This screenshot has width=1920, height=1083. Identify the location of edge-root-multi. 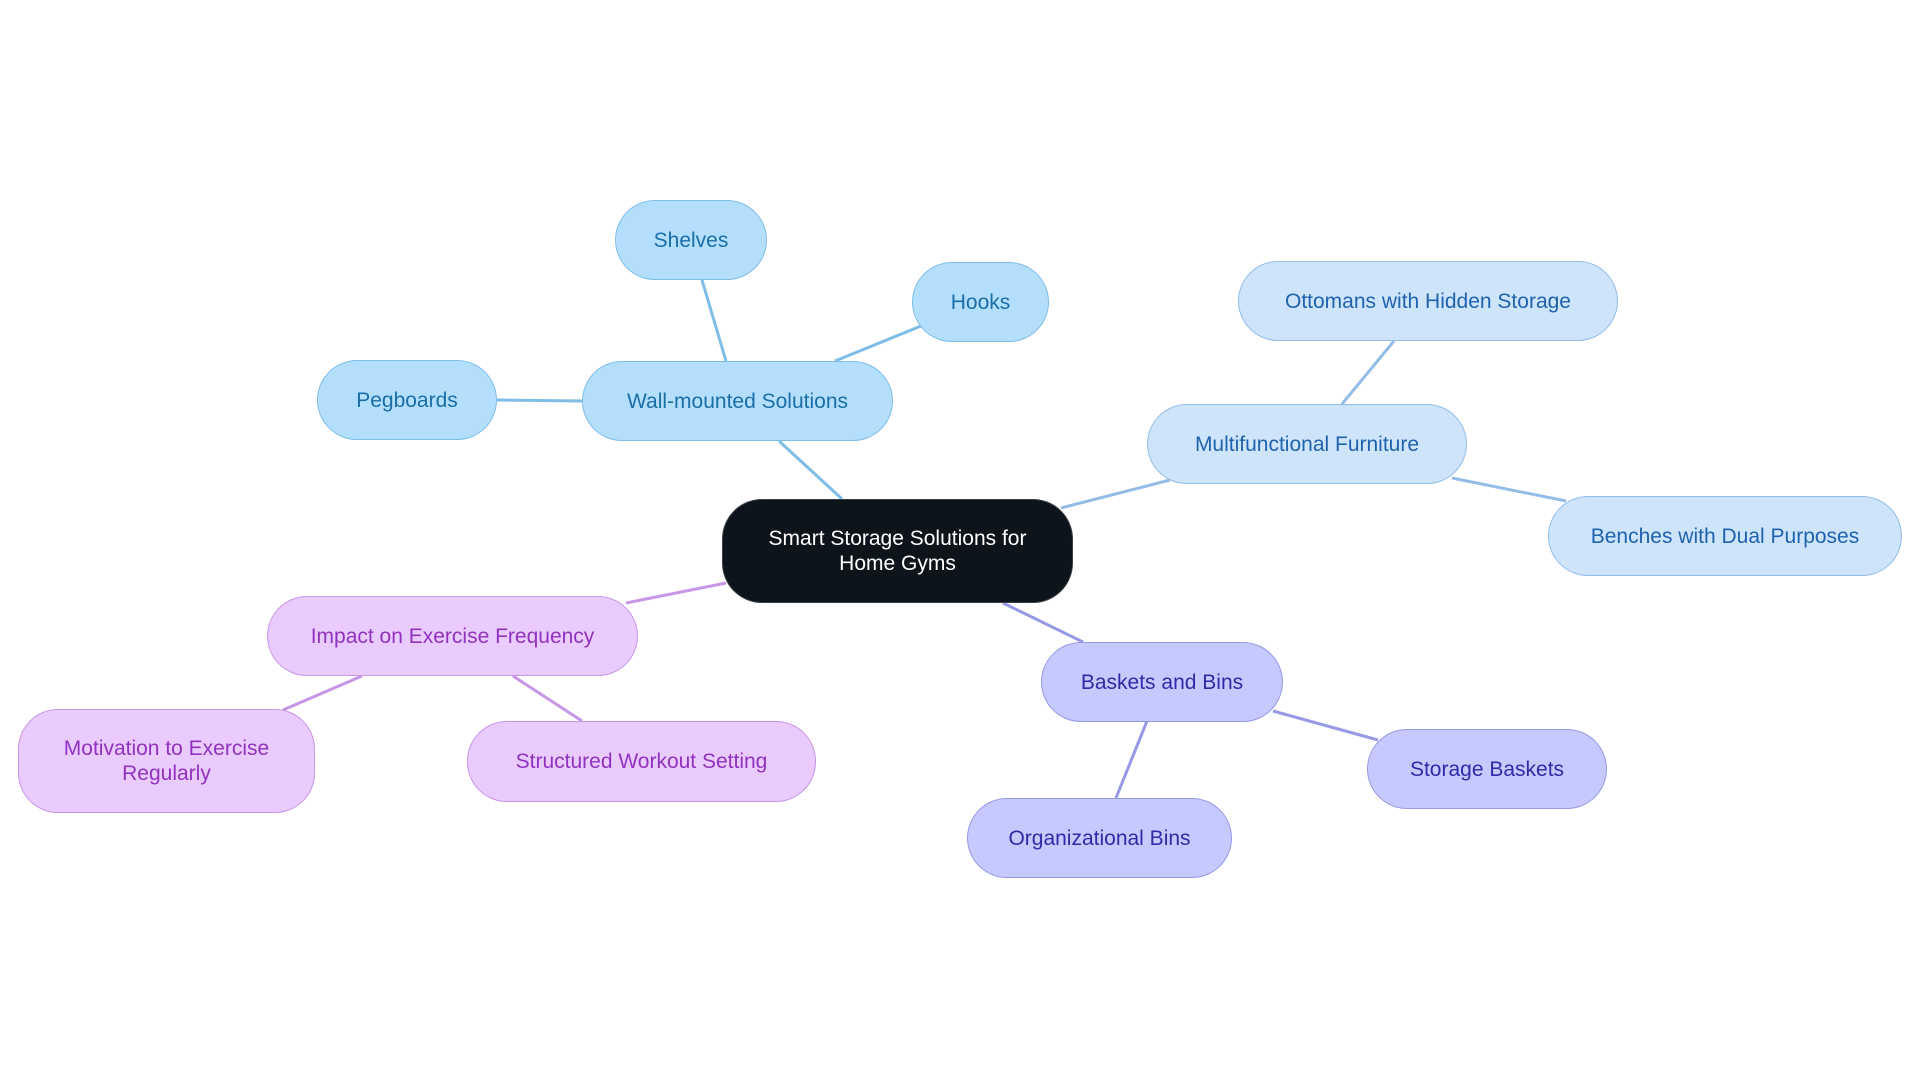
(1115, 494).